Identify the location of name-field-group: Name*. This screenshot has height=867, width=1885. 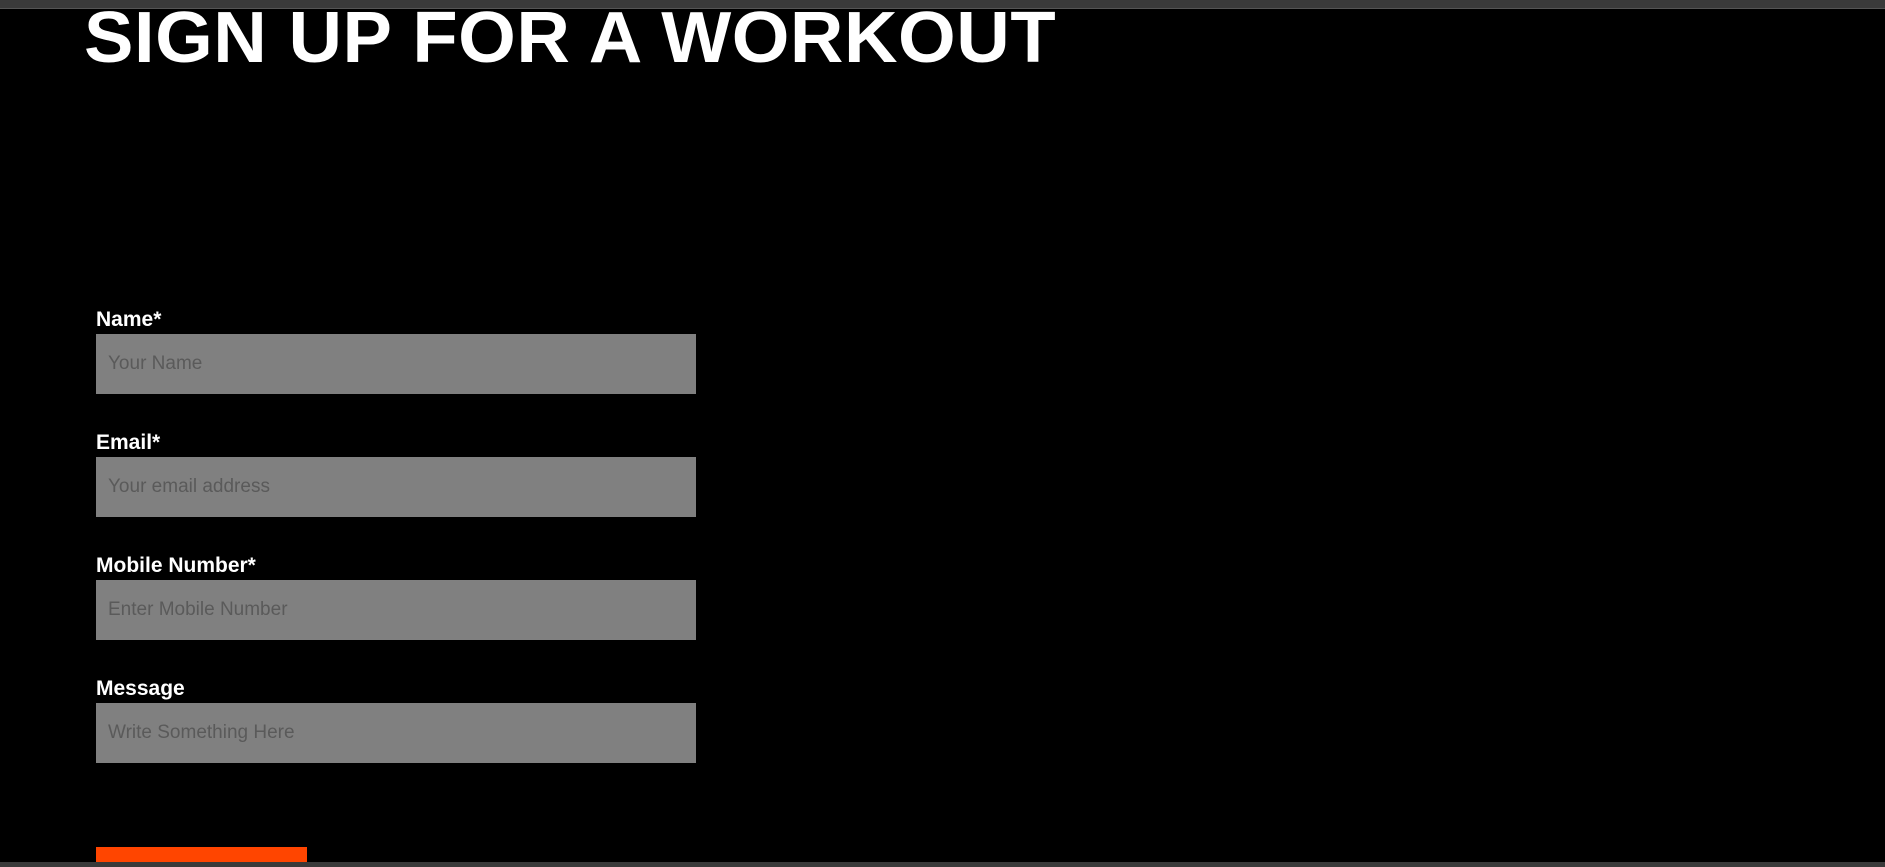
(396, 369).